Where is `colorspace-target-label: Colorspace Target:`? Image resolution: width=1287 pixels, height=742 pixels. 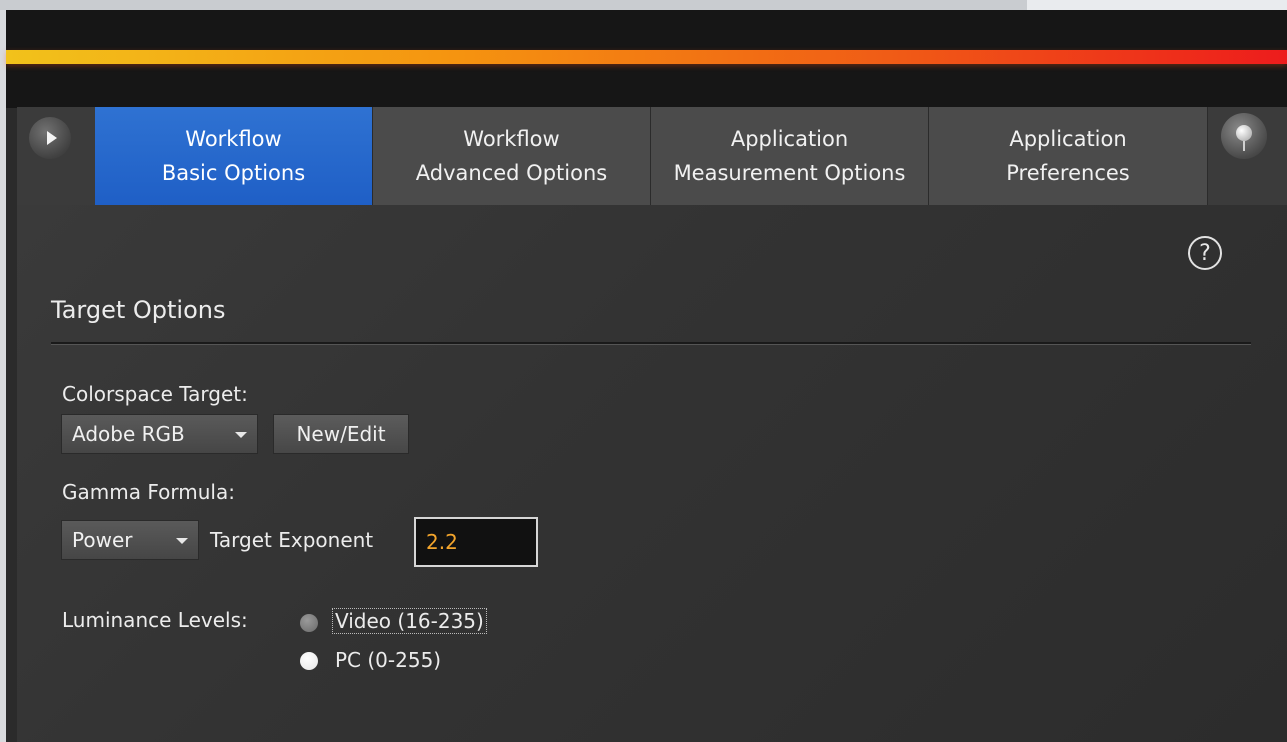
colorspace-target-label: Colorspace Target: is located at coordinates (155, 394).